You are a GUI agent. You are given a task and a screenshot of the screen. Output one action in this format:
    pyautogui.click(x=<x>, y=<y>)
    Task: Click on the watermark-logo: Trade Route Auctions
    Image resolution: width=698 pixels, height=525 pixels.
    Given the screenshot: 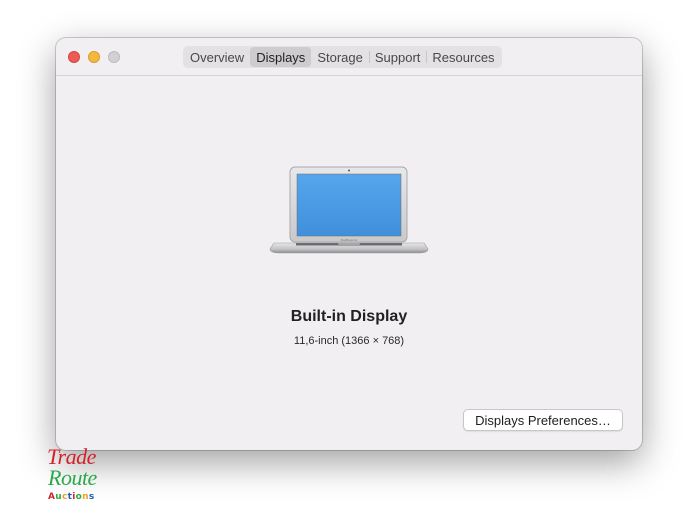 What is the action you would take?
    pyautogui.click(x=78, y=477)
    